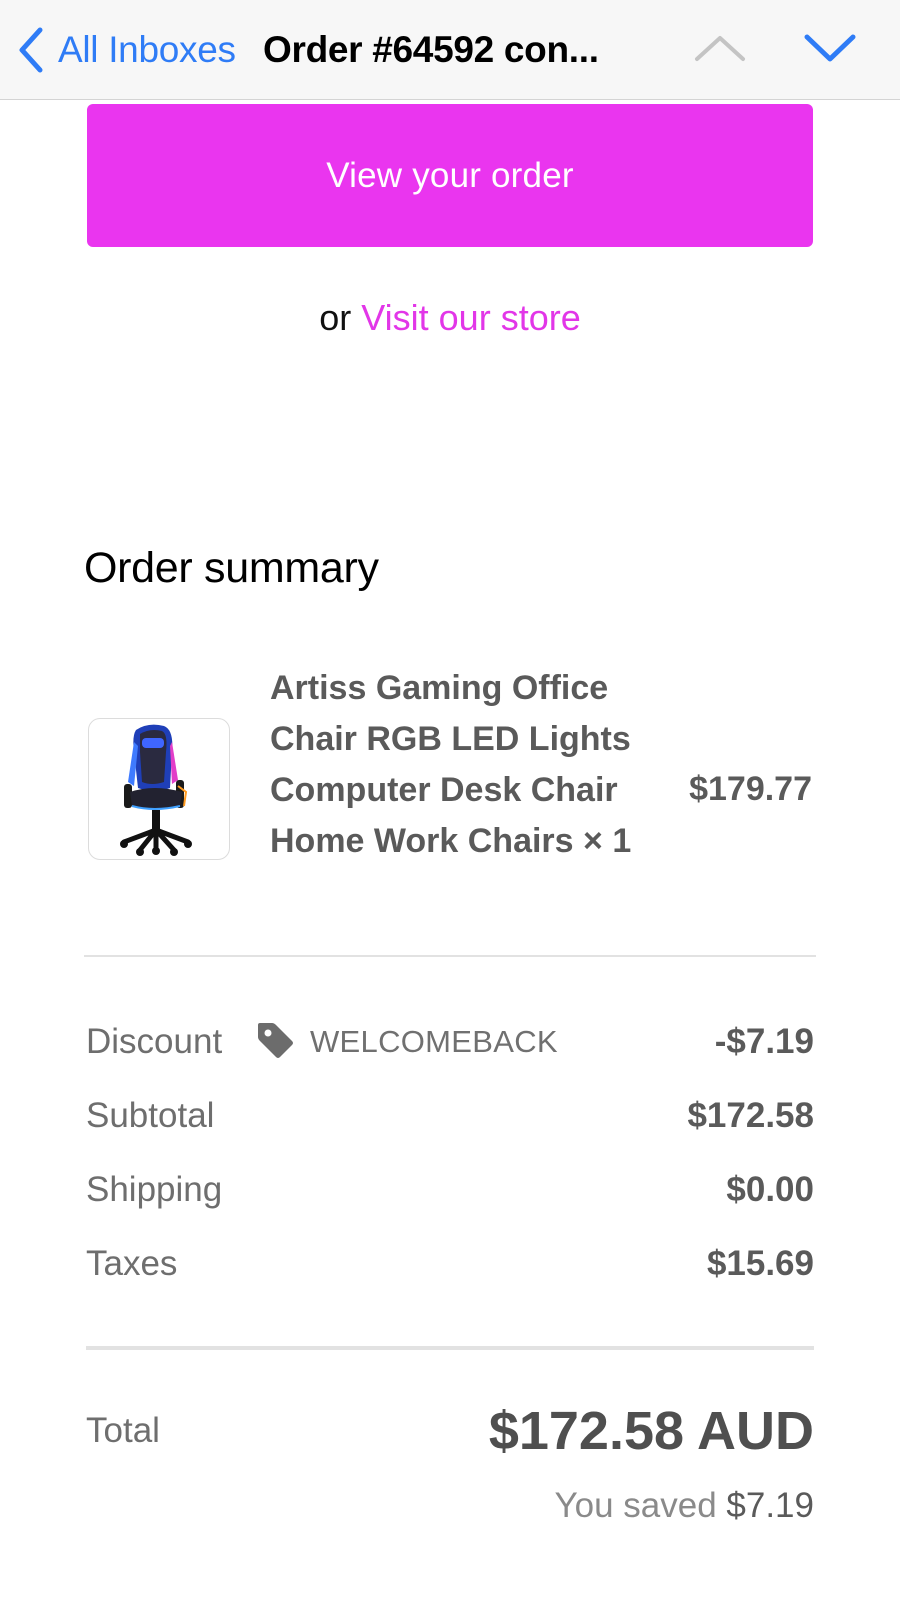  I want to click on discount-code: WELCOMEBACK, so click(434, 1041).